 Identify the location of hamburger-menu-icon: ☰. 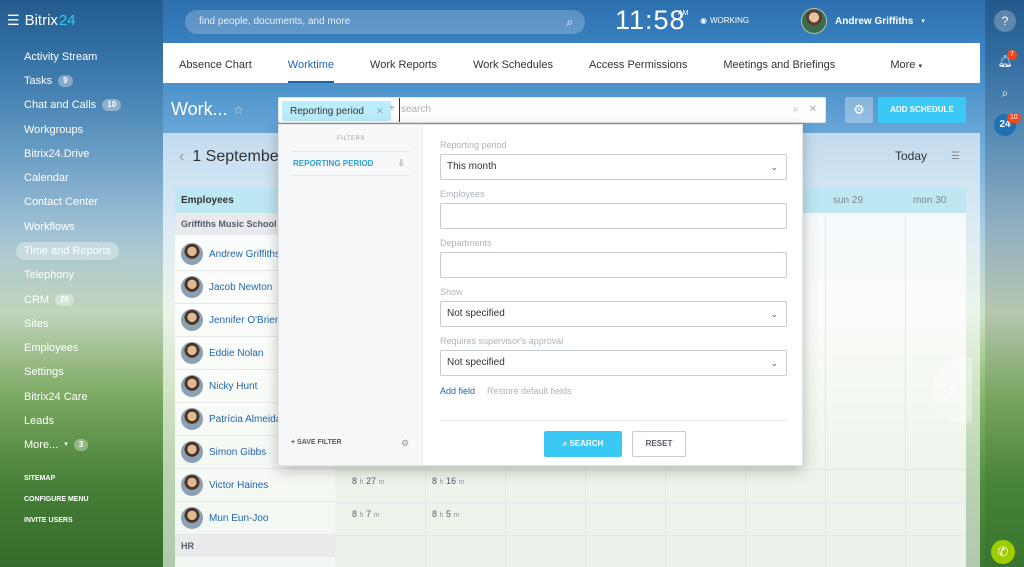
(13, 20).